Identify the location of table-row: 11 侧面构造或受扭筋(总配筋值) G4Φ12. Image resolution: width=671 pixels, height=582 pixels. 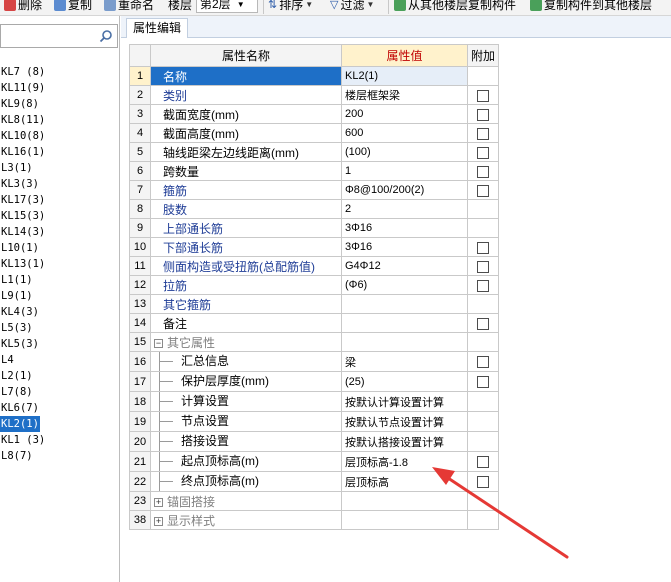
(314, 266).